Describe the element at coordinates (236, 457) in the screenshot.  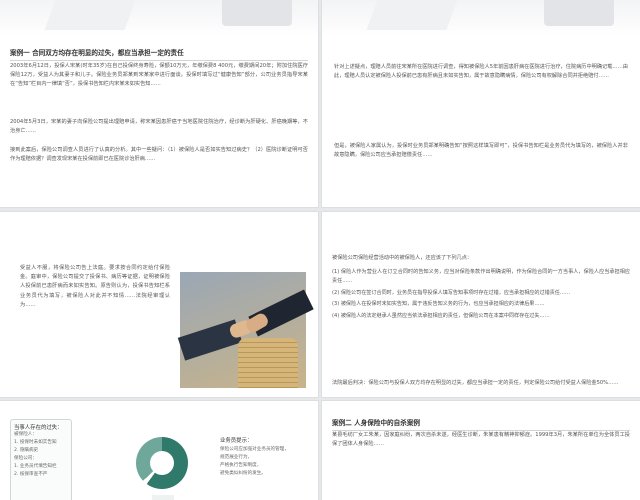
I see `tip-line: 规范展业行为，` at that location.